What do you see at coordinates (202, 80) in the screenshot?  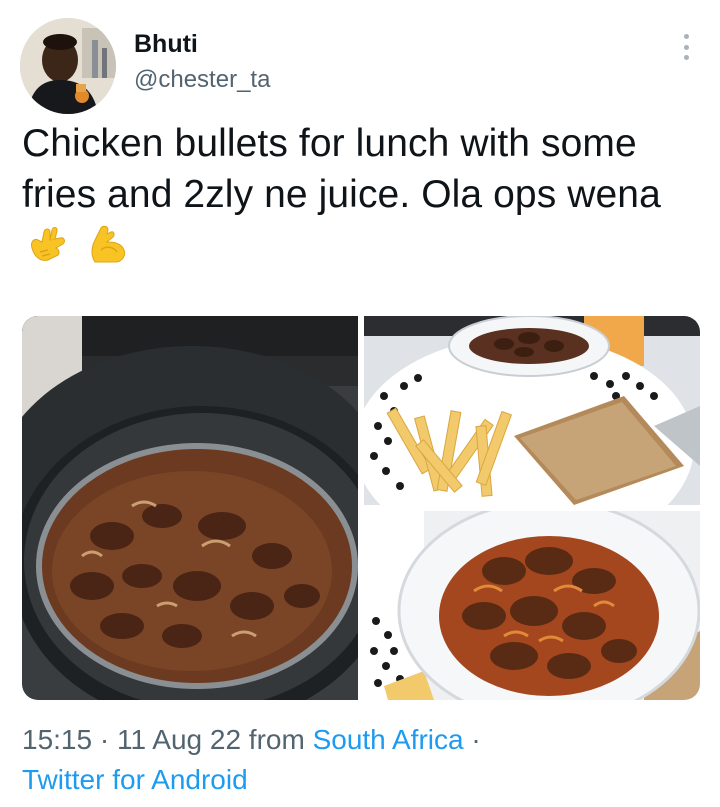 I see `user-handle: @chester_ta` at bounding box center [202, 80].